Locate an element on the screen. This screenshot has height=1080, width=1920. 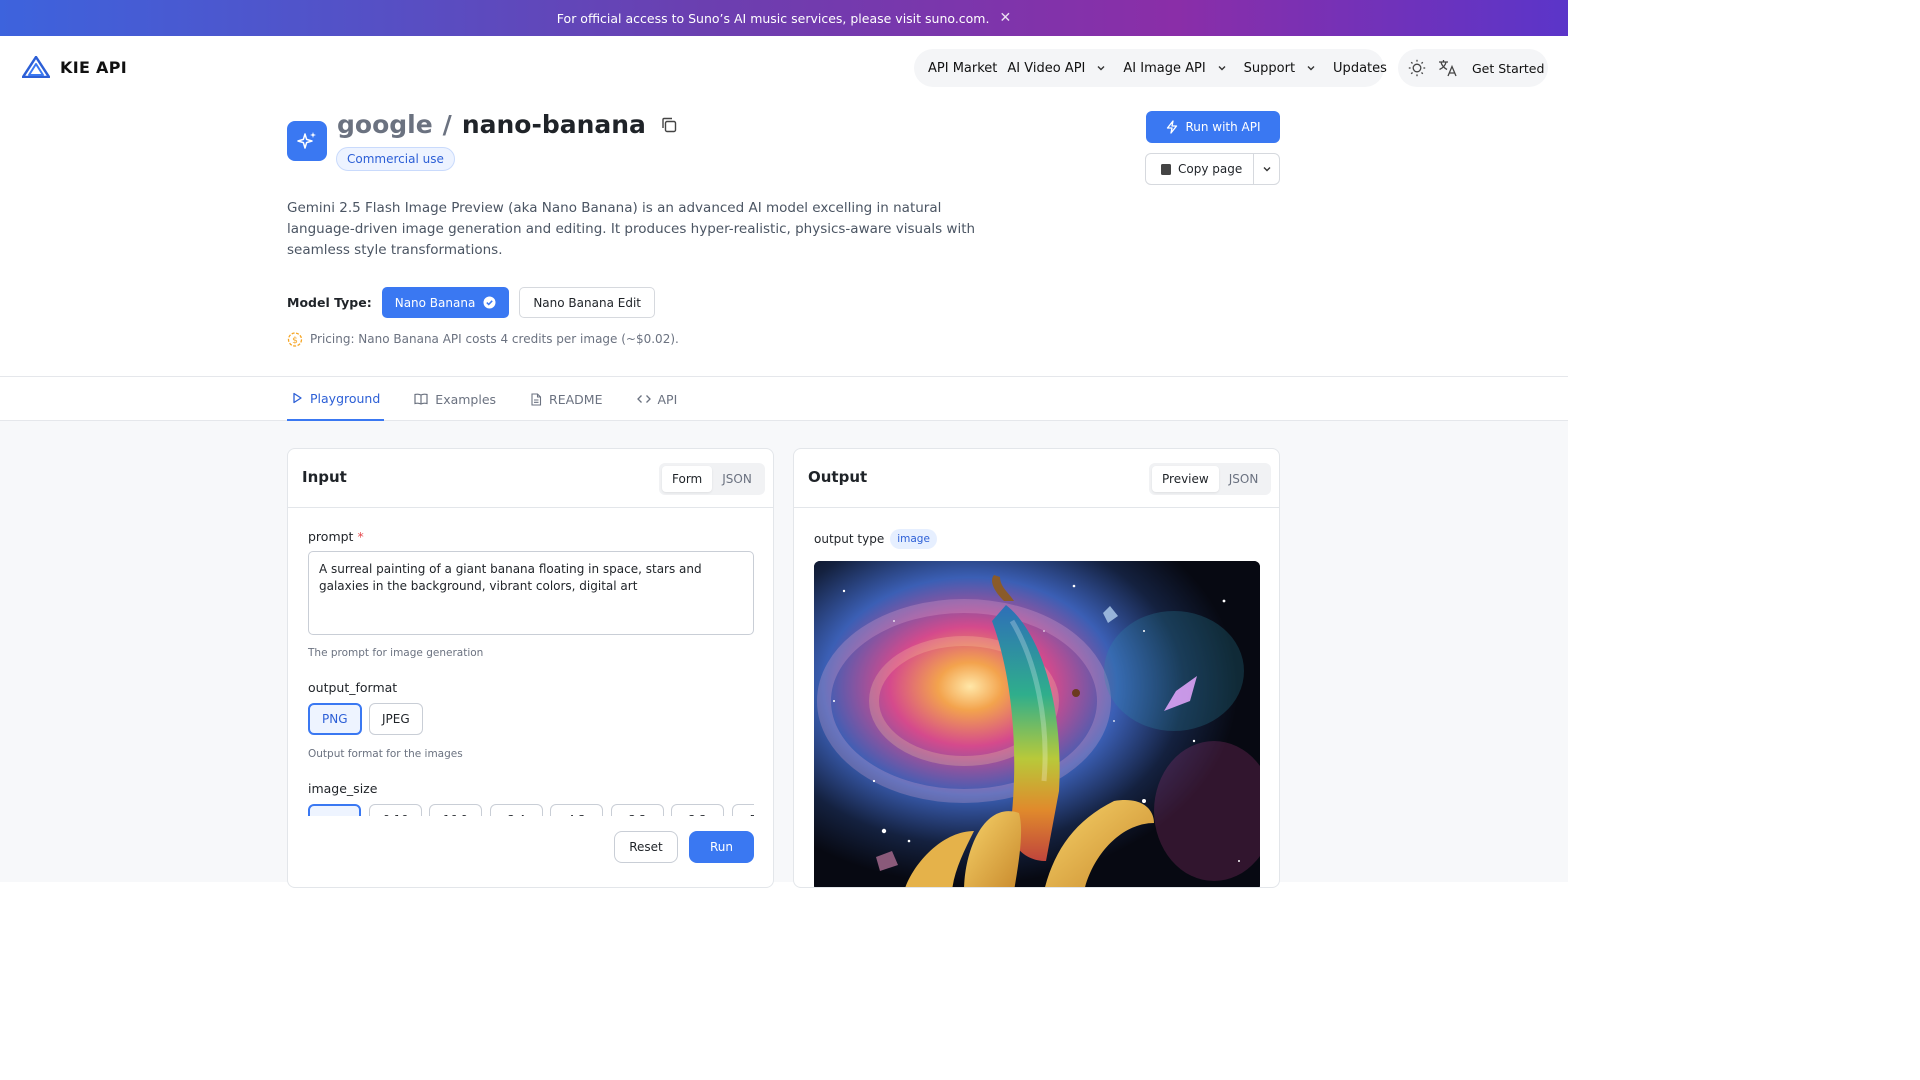
output-title: Output is located at coordinates (838, 477).